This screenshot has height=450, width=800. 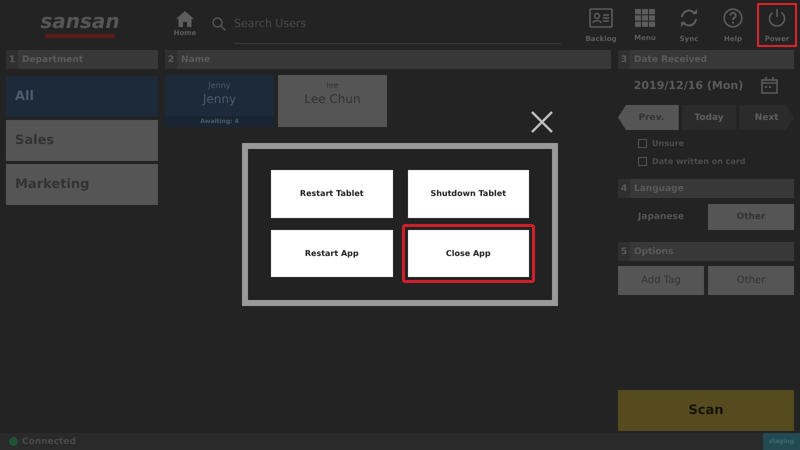 What do you see at coordinates (777, 18) in the screenshot?
I see `power-icon` at bounding box center [777, 18].